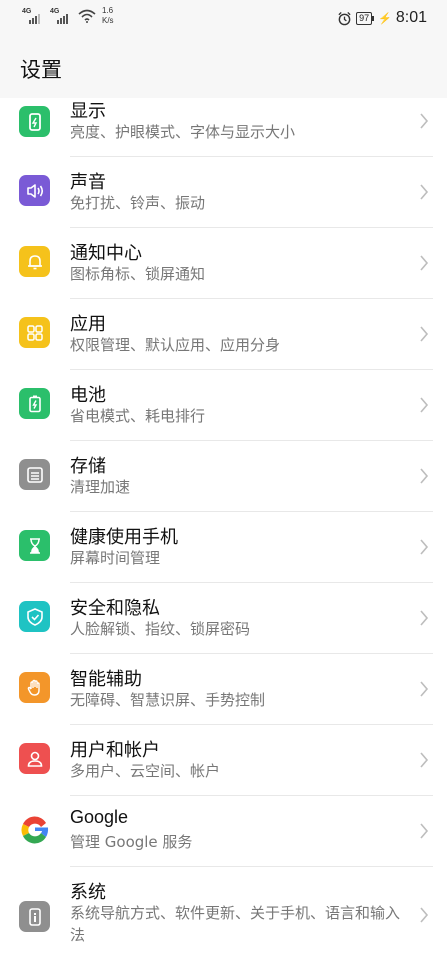  I want to click on settings-item-subtitle: 屏幕时间管理, so click(115, 558).